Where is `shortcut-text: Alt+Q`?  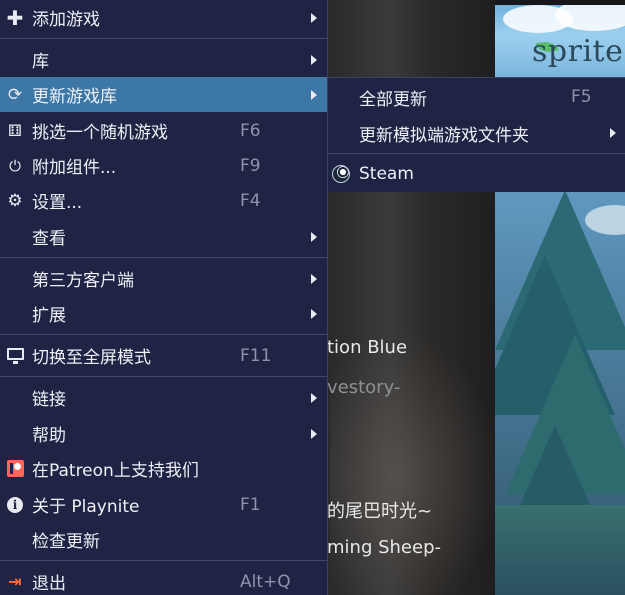
shortcut-text: Alt+Q is located at coordinates (265, 581).